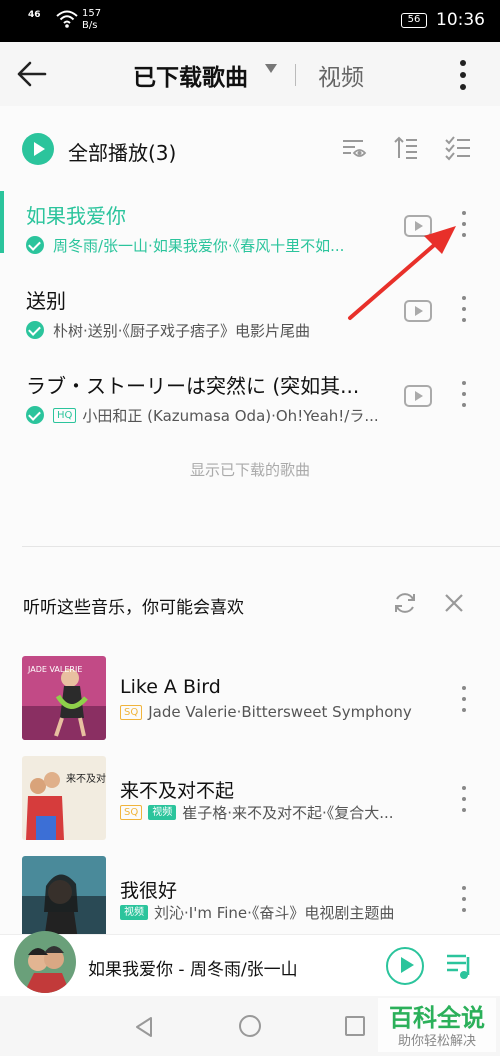 Image resolution: width=500 pixels, height=1056 pixels. What do you see at coordinates (250, 899) in the screenshot?
I see `recommend-item: 我很好 视频 刘沁·I'm Fine·《奋斗》电视剧主题曲` at bounding box center [250, 899].